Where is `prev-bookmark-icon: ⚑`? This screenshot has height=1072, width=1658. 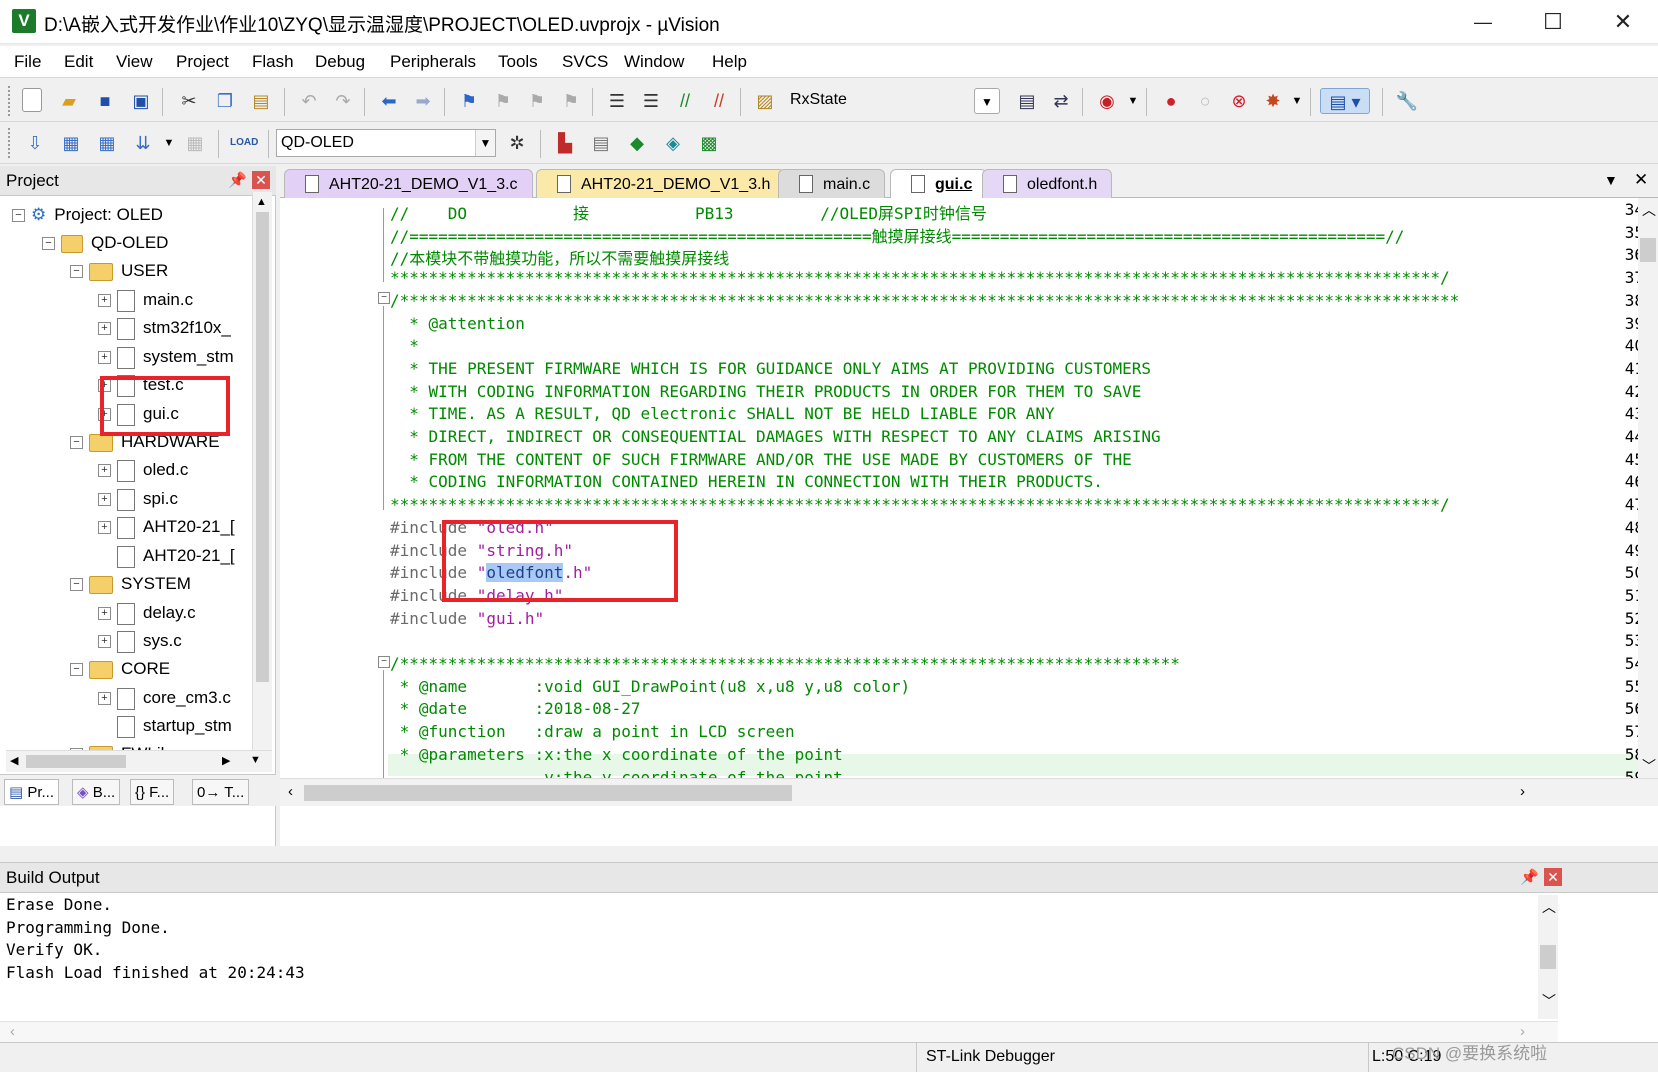 prev-bookmark-icon: ⚑ is located at coordinates (503, 101).